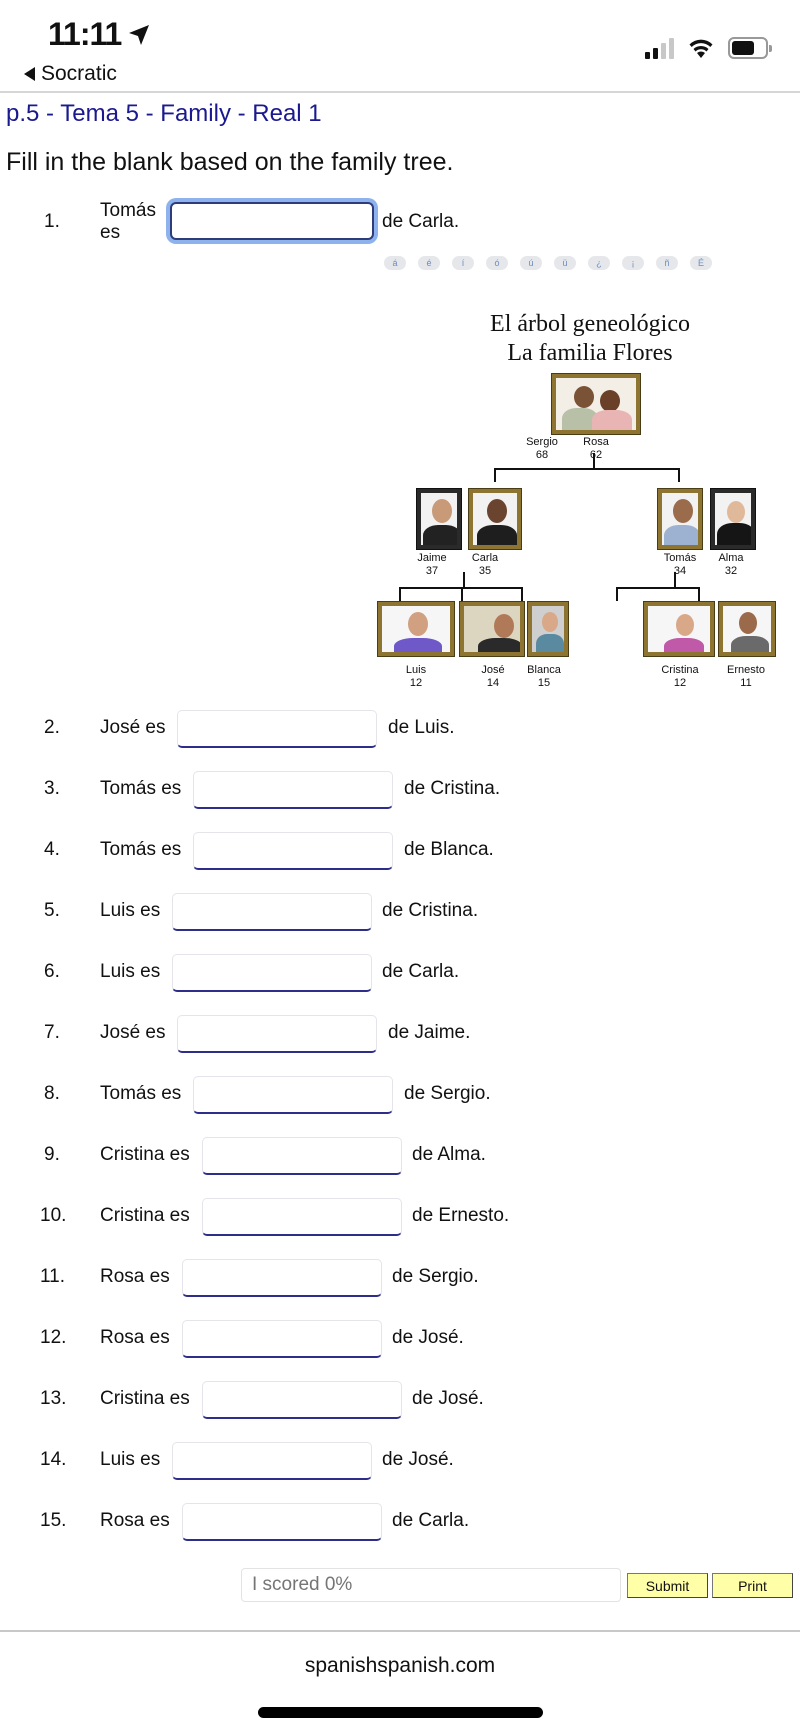 The height and width of the screenshot is (1731, 800). What do you see at coordinates (400, 1631) in the screenshot?
I see `page-divider` at bounding box center [400, 1631].